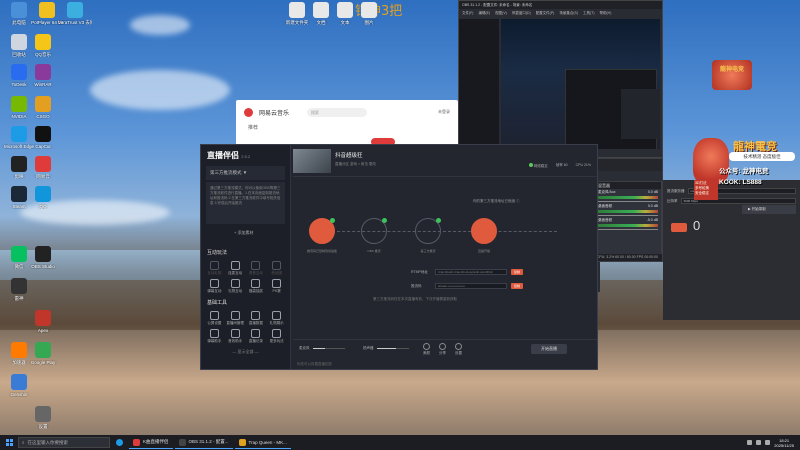 The image size is (800, 450). What do you see at coordinates (583, 165) in the screenshot?
I see `stat-cpu: CPU 21%` at bounding box center [583, 165].